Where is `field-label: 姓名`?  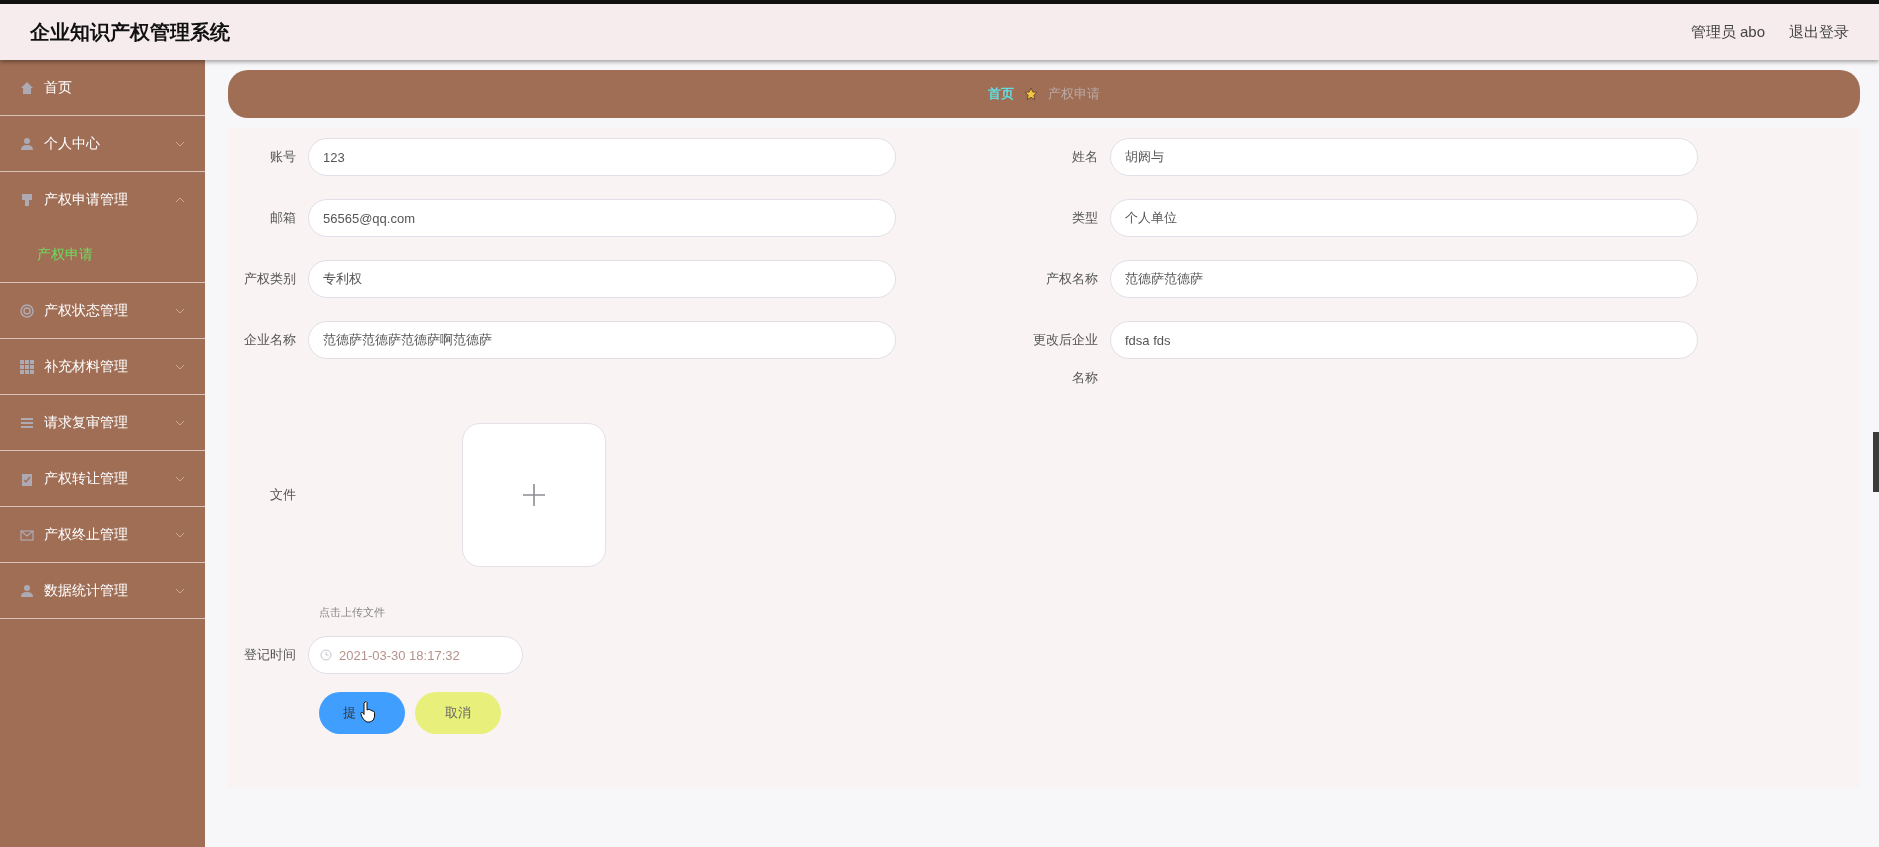
field-label: 姓名 is located at coordinates (1085, 157).